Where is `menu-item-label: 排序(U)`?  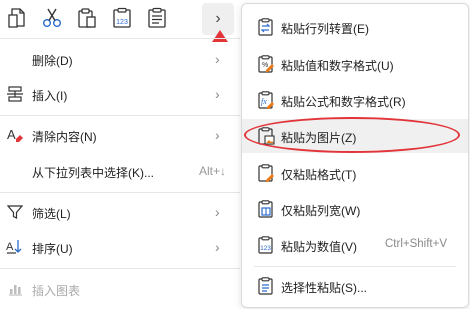
menu-item-label: 排序(U) is located at coordinates (52, 249).